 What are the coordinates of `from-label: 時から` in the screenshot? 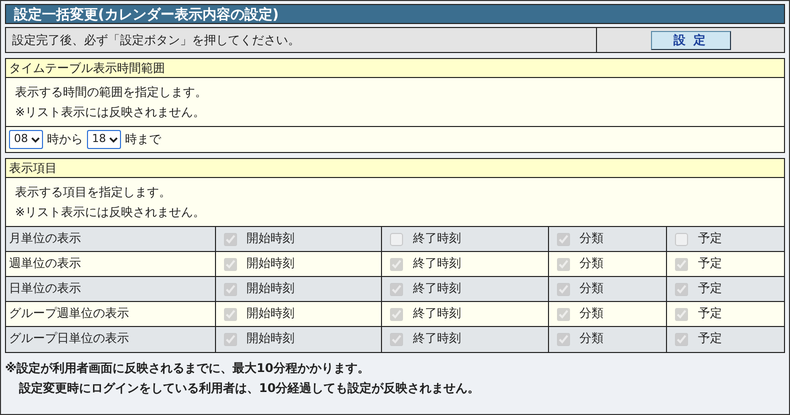 It's located at (65, 140).